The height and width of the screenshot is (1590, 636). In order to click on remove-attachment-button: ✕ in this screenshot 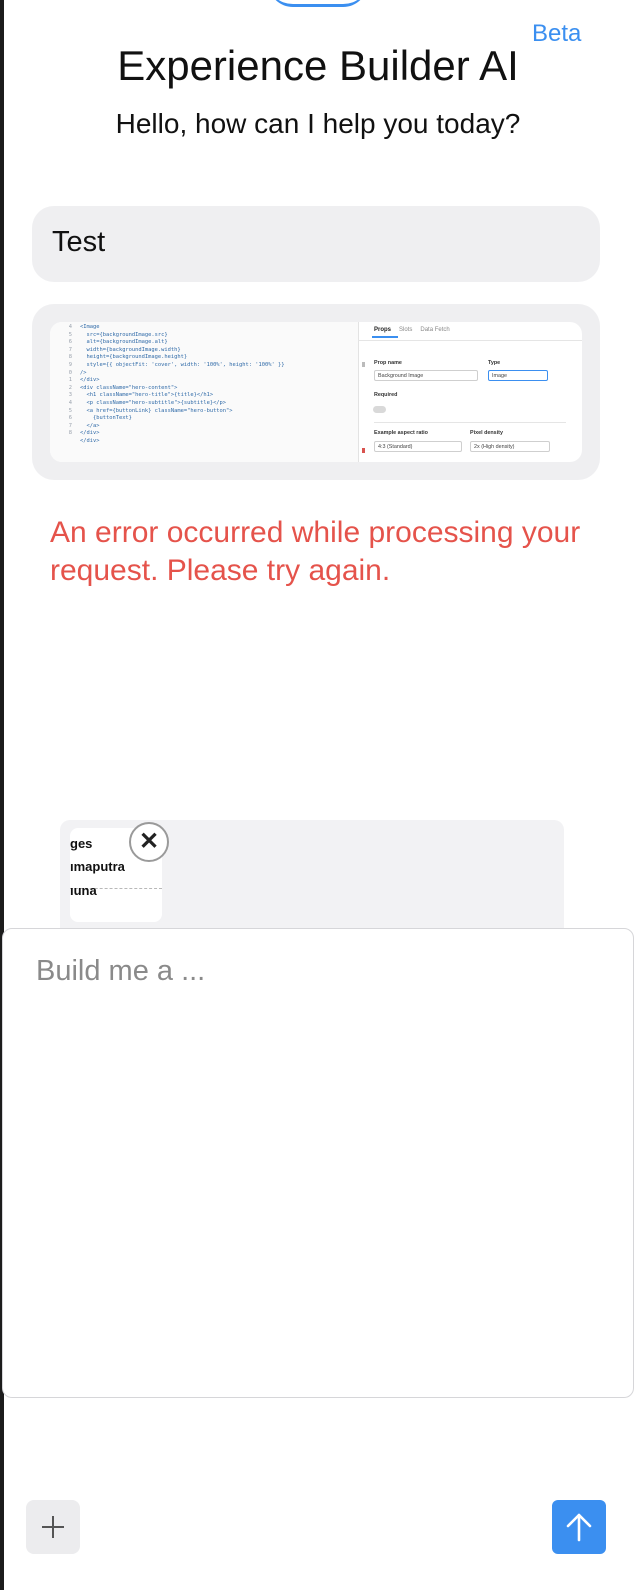, I will do `click(149, 842)`.